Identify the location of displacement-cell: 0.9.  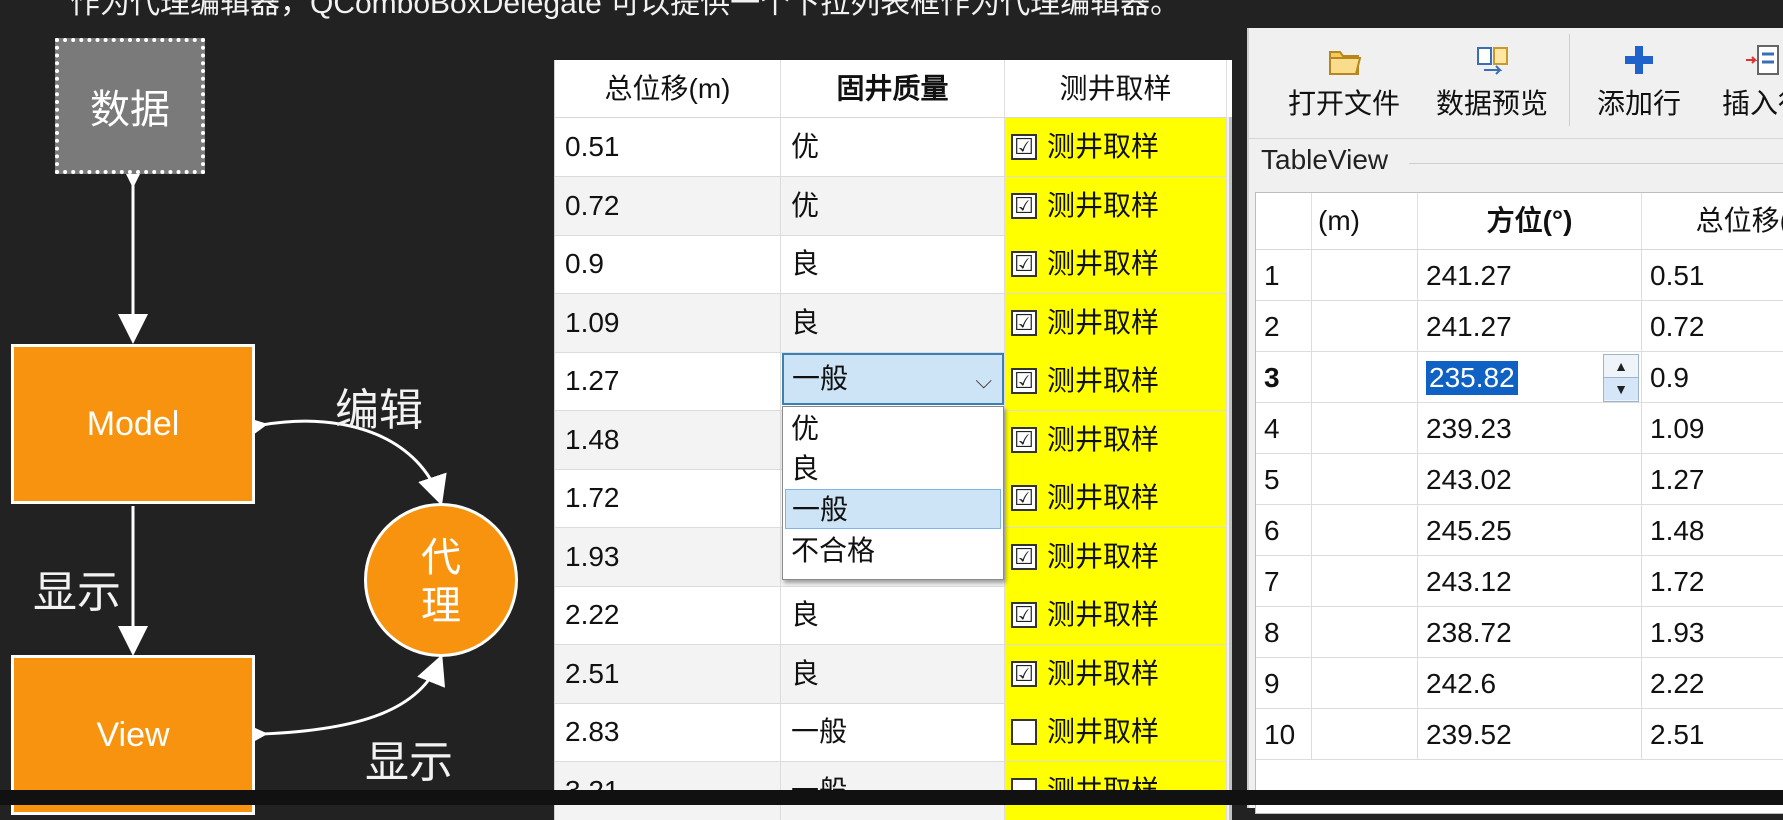
(668, 264).